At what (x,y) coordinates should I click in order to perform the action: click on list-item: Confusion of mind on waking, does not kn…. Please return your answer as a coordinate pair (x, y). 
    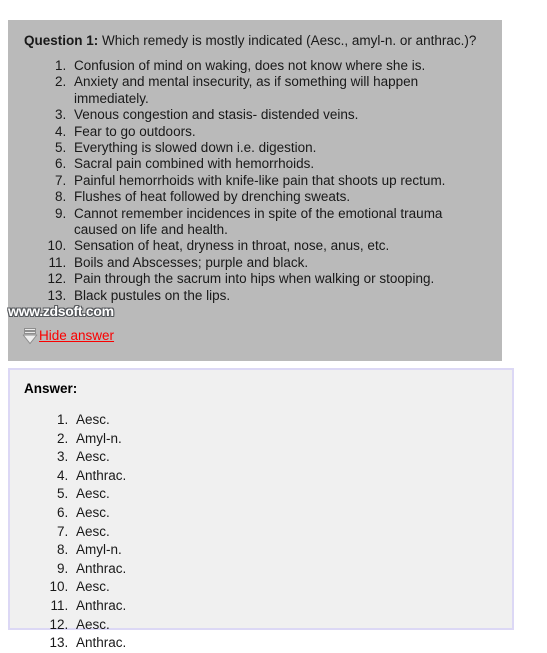
    Looking at the image, I should click on (279, 66).